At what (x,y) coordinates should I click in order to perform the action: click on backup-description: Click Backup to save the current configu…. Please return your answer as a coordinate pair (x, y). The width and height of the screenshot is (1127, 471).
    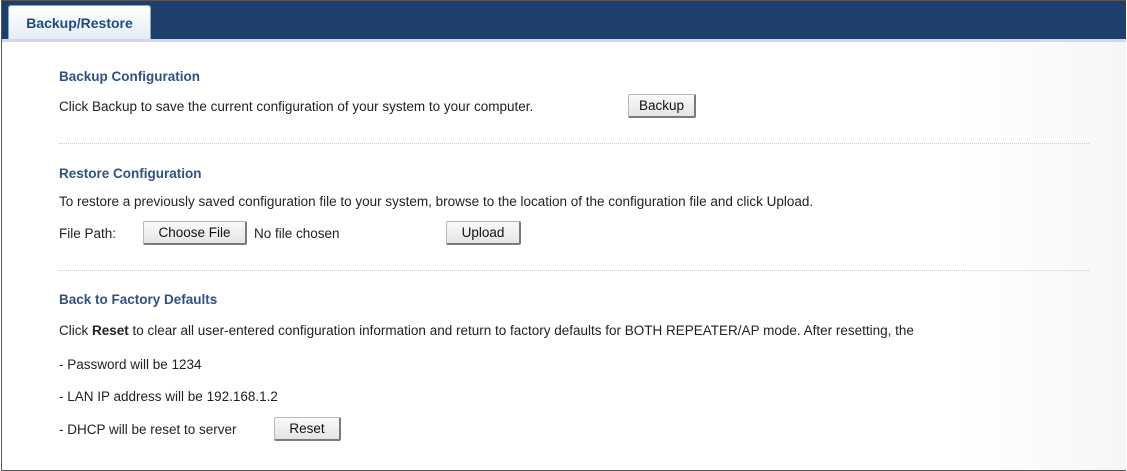
    Looking at the image, I should click on (296, 106).